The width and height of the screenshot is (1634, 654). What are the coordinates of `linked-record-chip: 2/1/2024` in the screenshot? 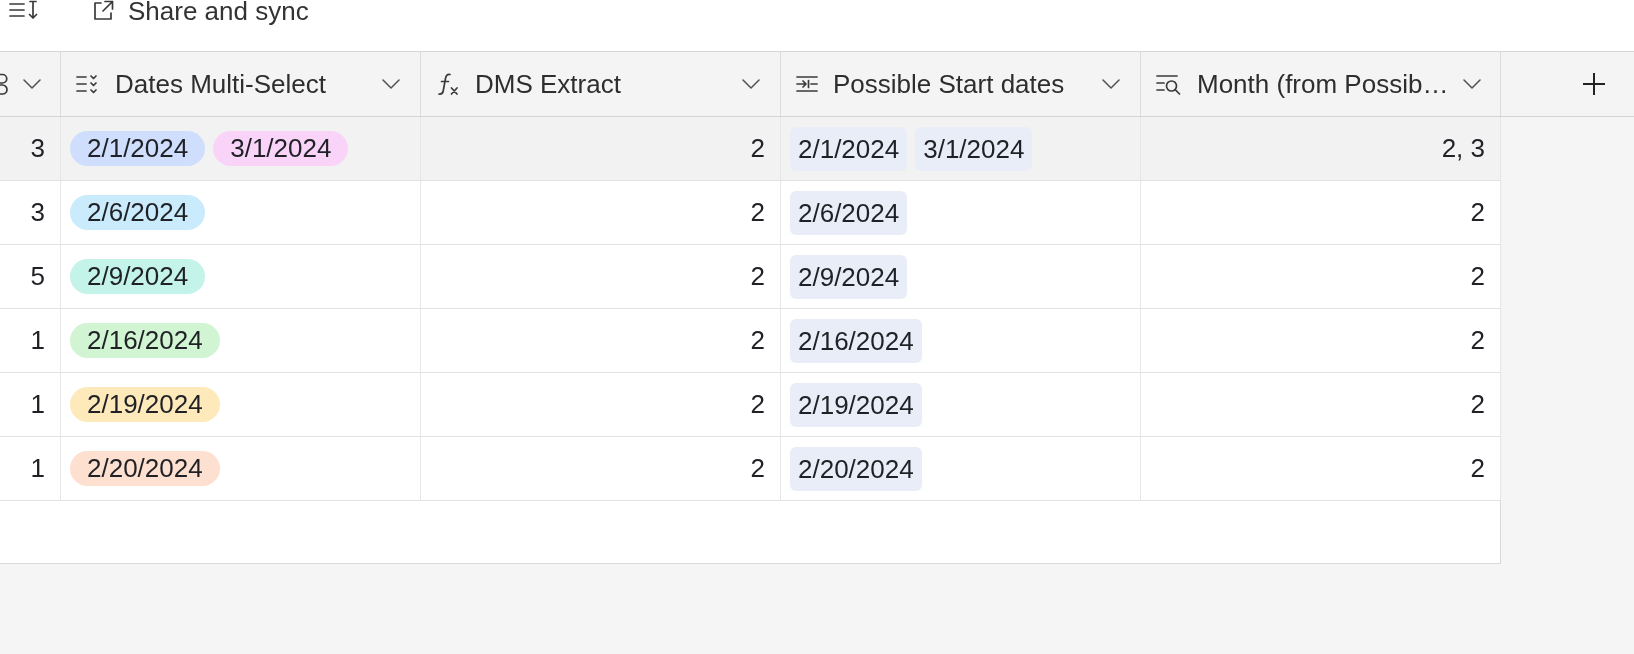 It's located at (849, 148).